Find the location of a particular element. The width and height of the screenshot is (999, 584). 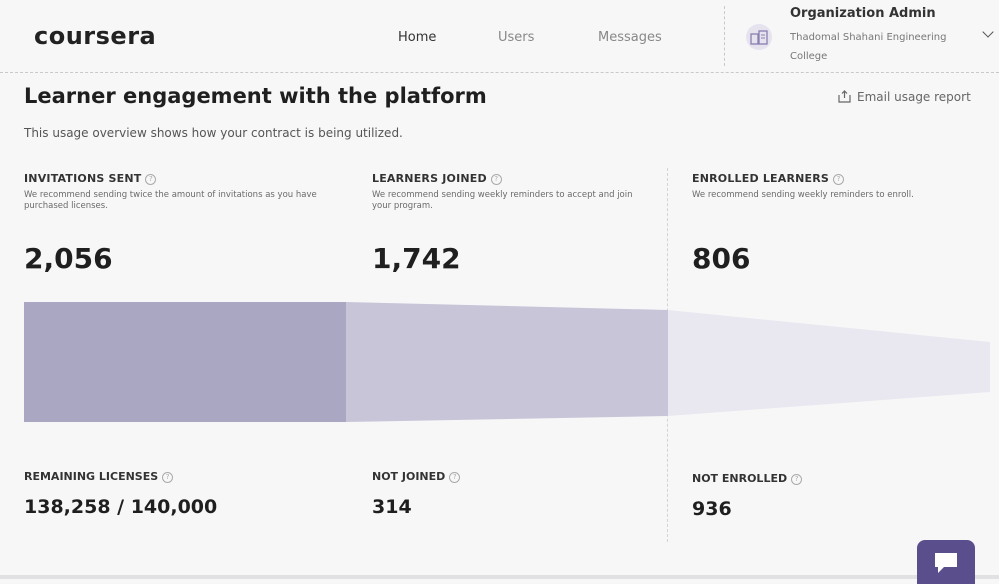

learners-joined-label: LEARNERS JOINED? is located at coordinates (437, 178).